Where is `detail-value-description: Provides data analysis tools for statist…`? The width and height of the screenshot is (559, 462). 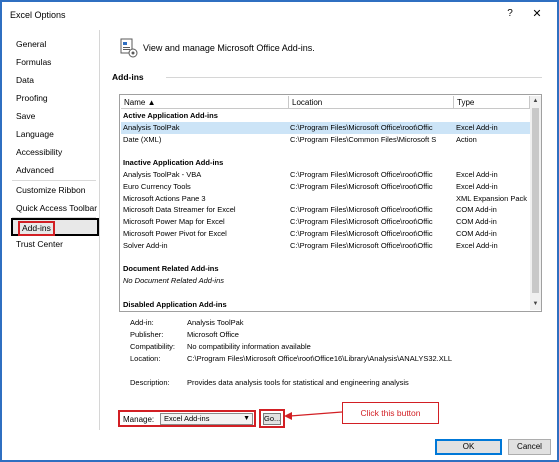
detail-value-description: Provides data analysis tools for statist… is located at coordinates (298, 382).